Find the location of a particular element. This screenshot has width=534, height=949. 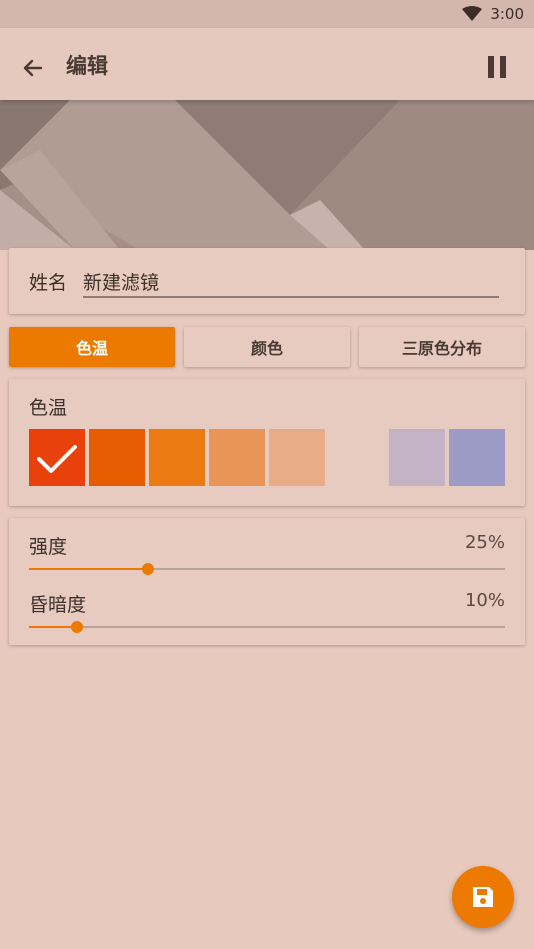

tab-color-temperature: 色温 is located at coordinates (92, 347).